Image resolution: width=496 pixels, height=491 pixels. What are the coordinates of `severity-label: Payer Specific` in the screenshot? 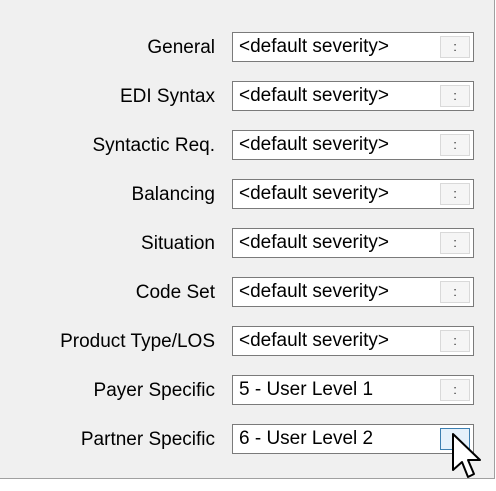 It's located at (154, 390).